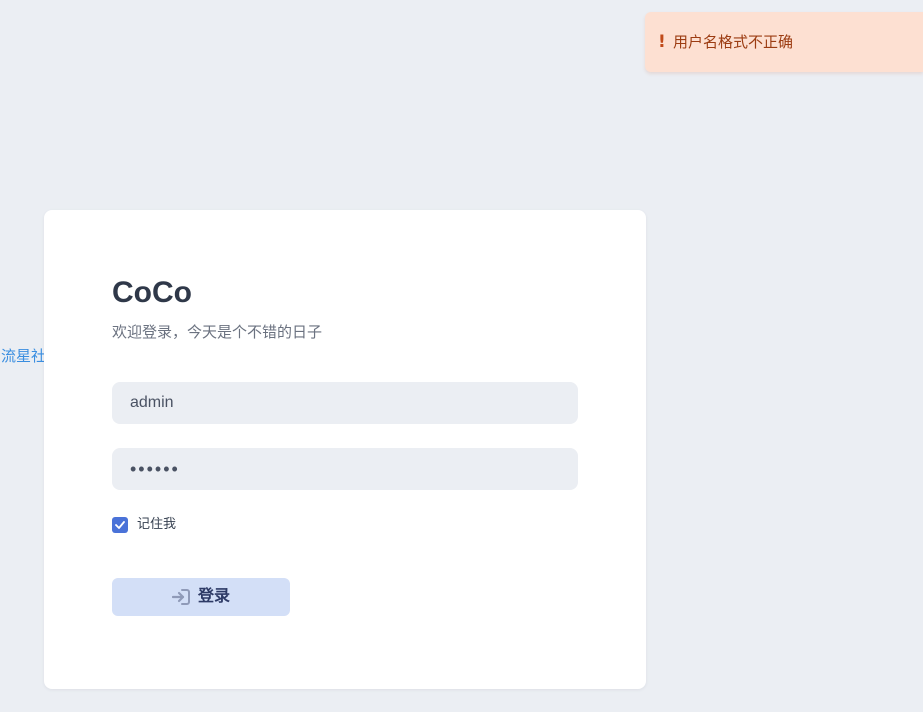  Describe the element at coordinates (733, 41) in the screenshot. I see `toast-message: 用户名格式不正确` at that location.